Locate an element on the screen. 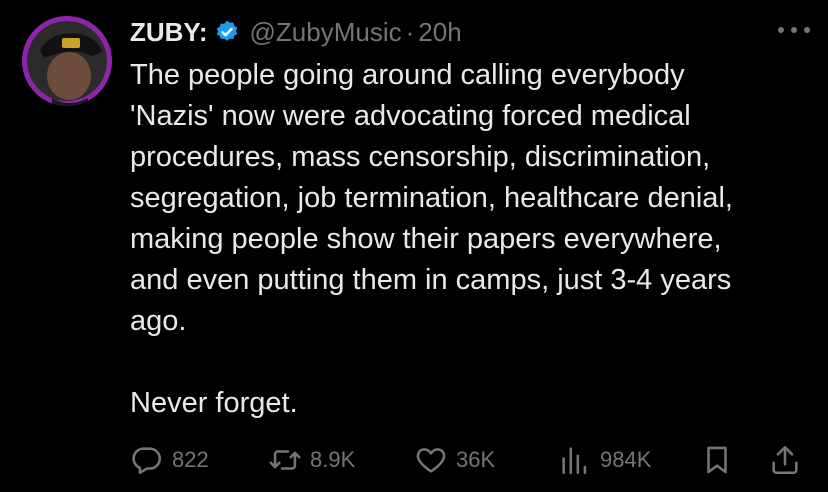 The height and width of the screenshot is (492, 828). tweet-text-line: ago. is located at coordinates (158, 321).